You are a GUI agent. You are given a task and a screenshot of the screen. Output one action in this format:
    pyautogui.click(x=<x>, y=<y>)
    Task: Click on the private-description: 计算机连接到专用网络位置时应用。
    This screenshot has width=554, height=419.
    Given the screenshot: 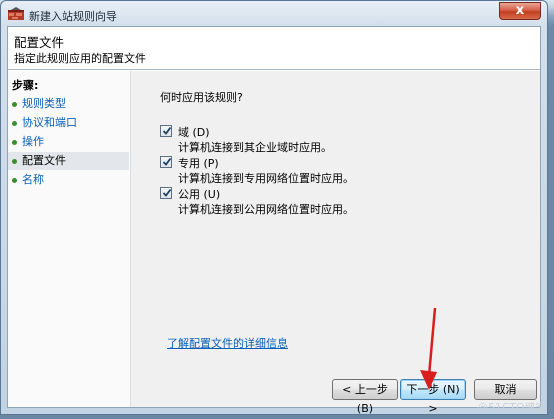 What is the action you would take?
    pyautogui.click(x=266, y=178)
    